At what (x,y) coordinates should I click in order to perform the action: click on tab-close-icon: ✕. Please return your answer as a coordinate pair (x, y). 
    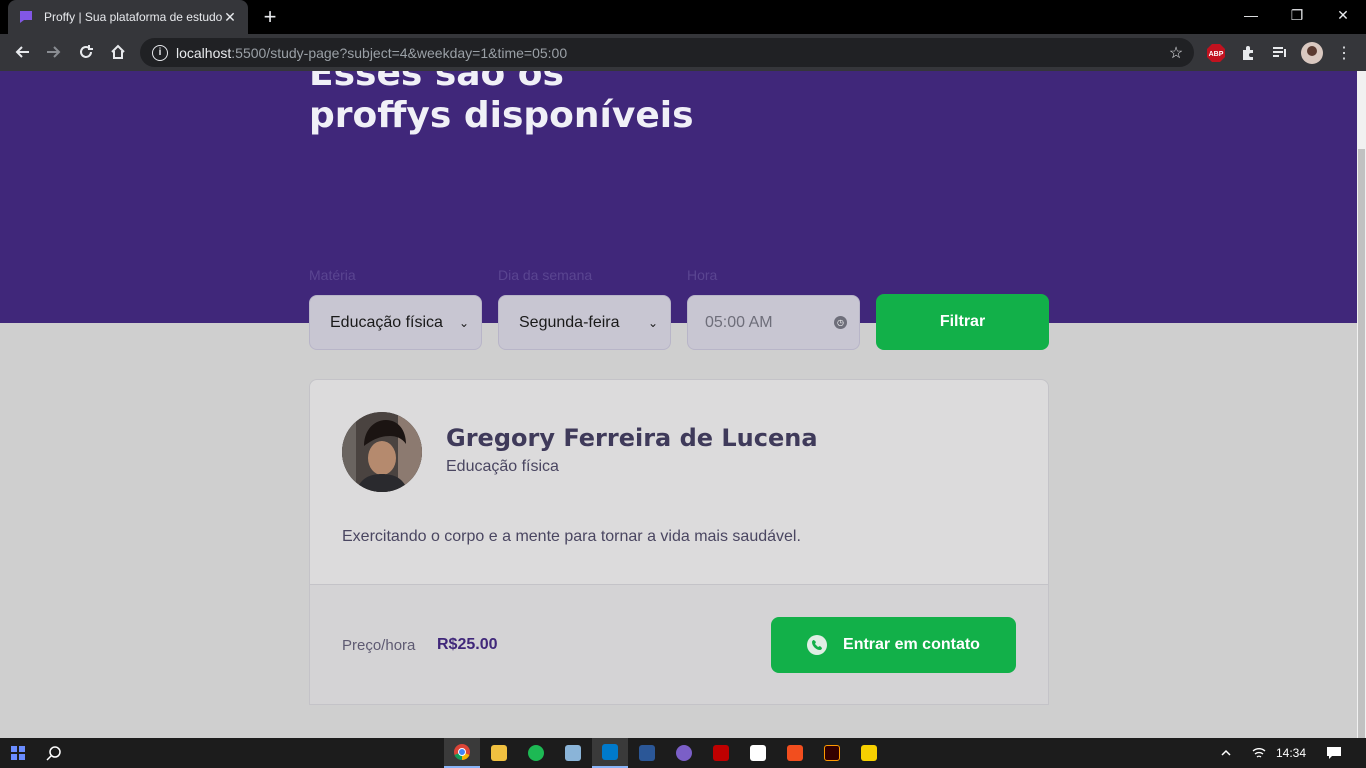
    Looking at the image, I should click on (230, 17).